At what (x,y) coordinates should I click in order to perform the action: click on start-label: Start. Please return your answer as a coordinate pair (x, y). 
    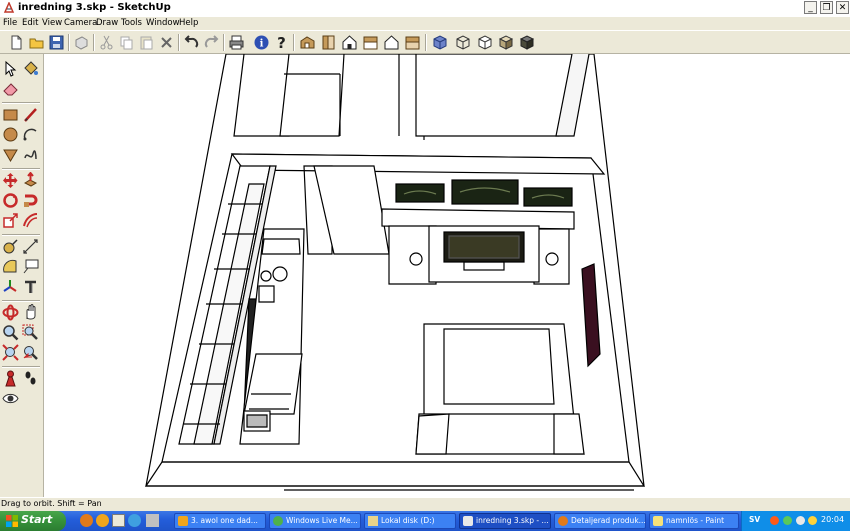
    Looking at the image, I should click on (37, 519).